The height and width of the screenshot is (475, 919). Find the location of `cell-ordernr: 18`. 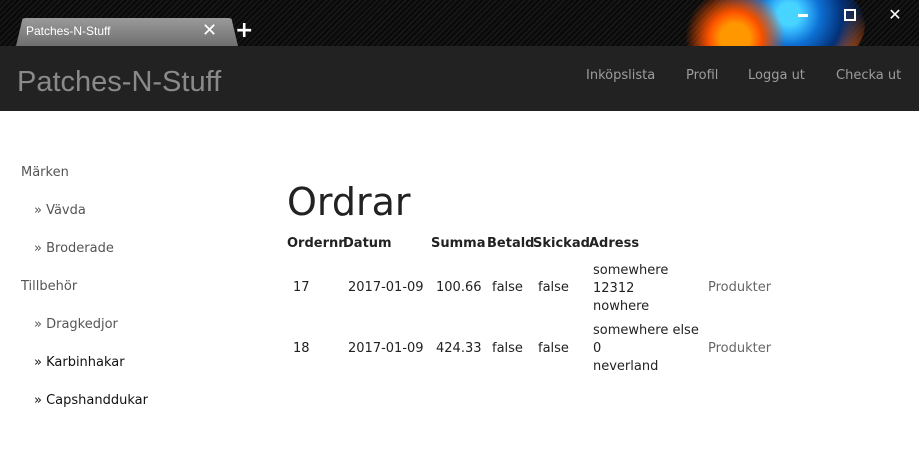

cell-ordernr: 18 is located at coordinates (301, 348).